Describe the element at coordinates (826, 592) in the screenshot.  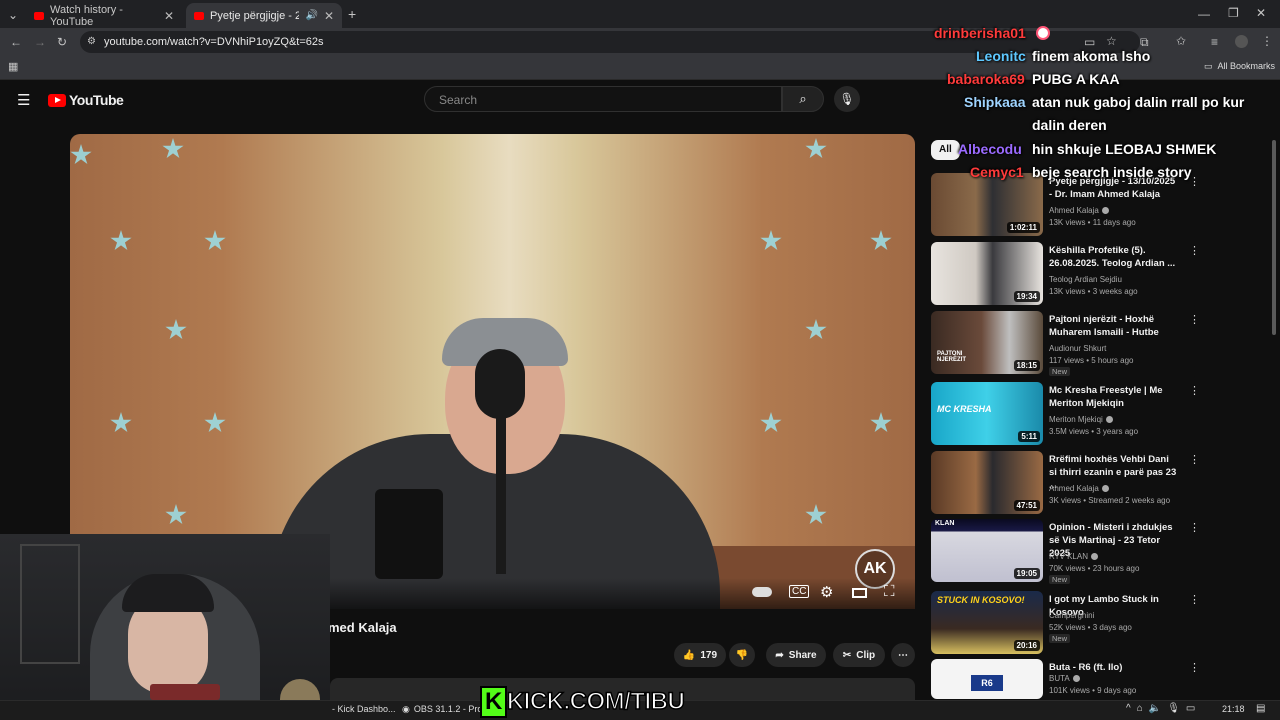
I see `settings-gear-icon: ⚙` at that location.